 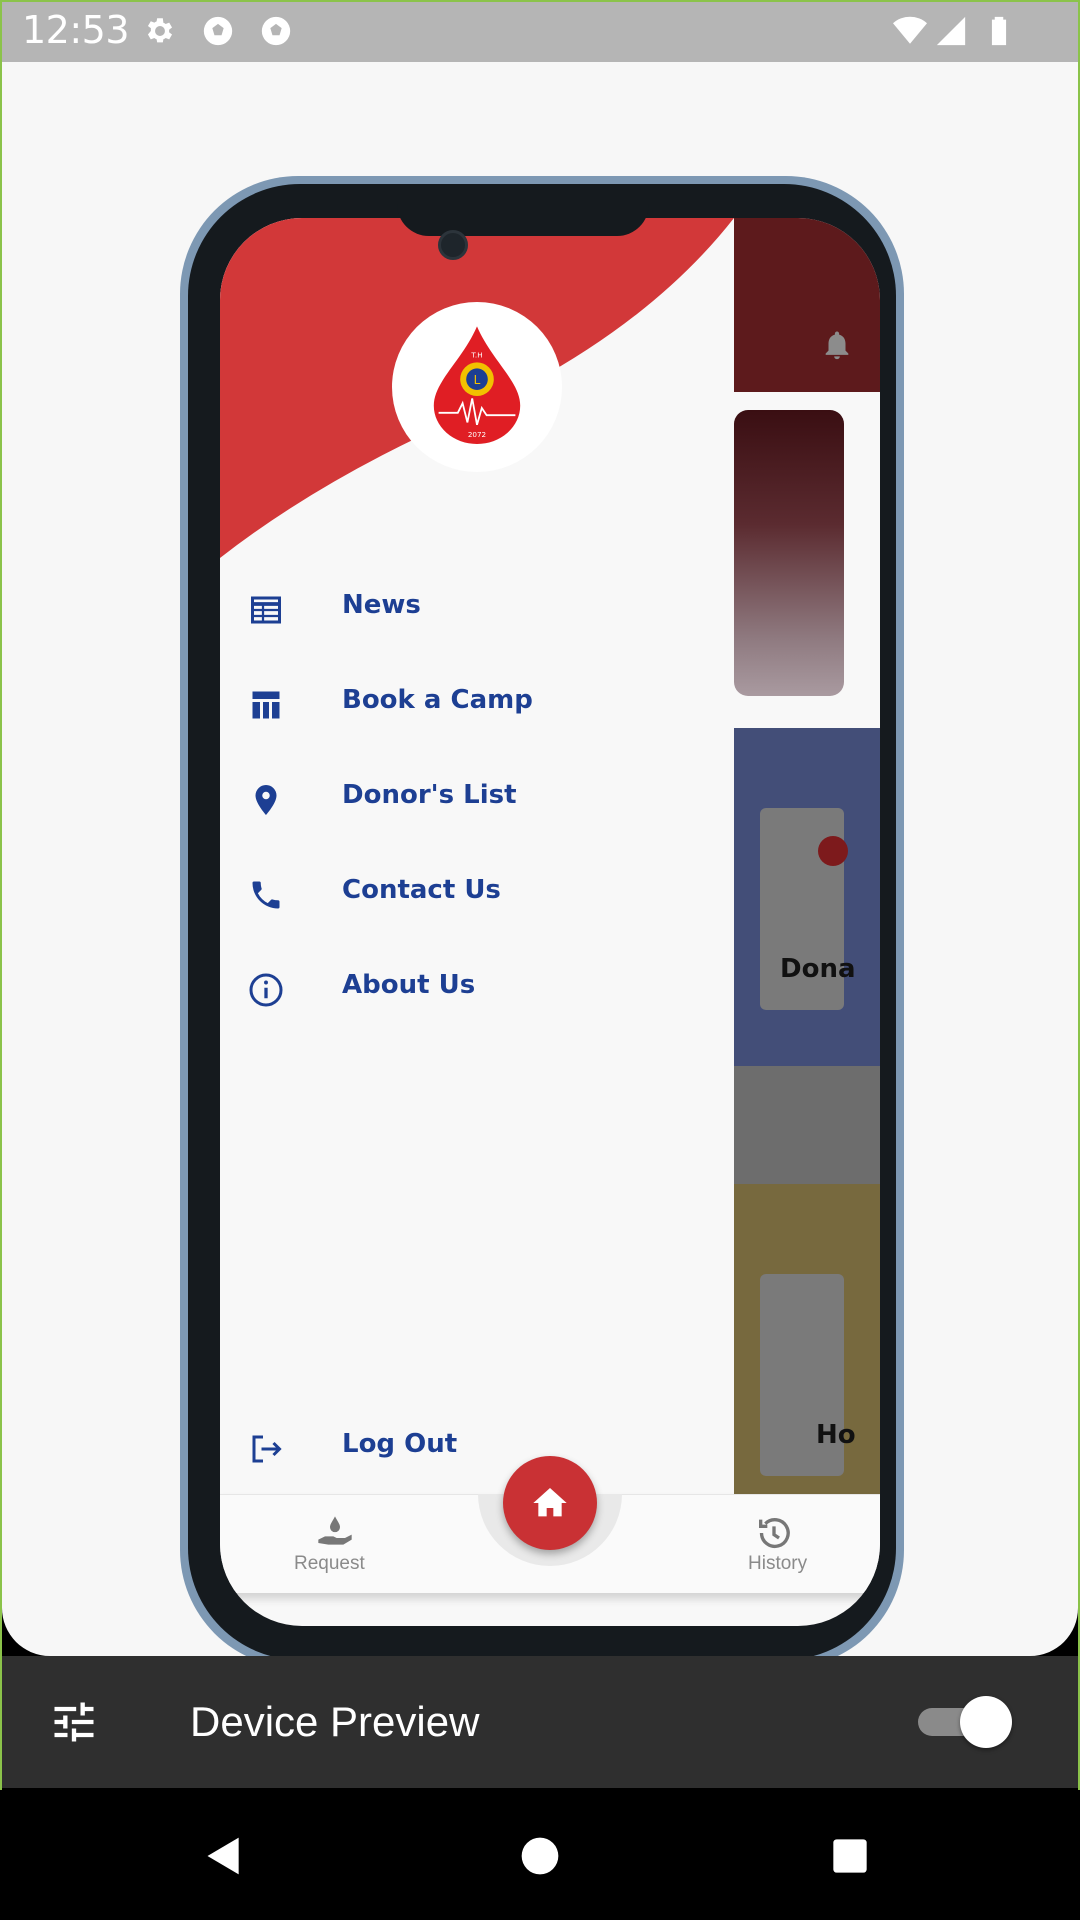 What do you see at coordinates (335, 1530) in the screenshot?
I see `donate-drop-icon` at bounding box center [335, 1530].